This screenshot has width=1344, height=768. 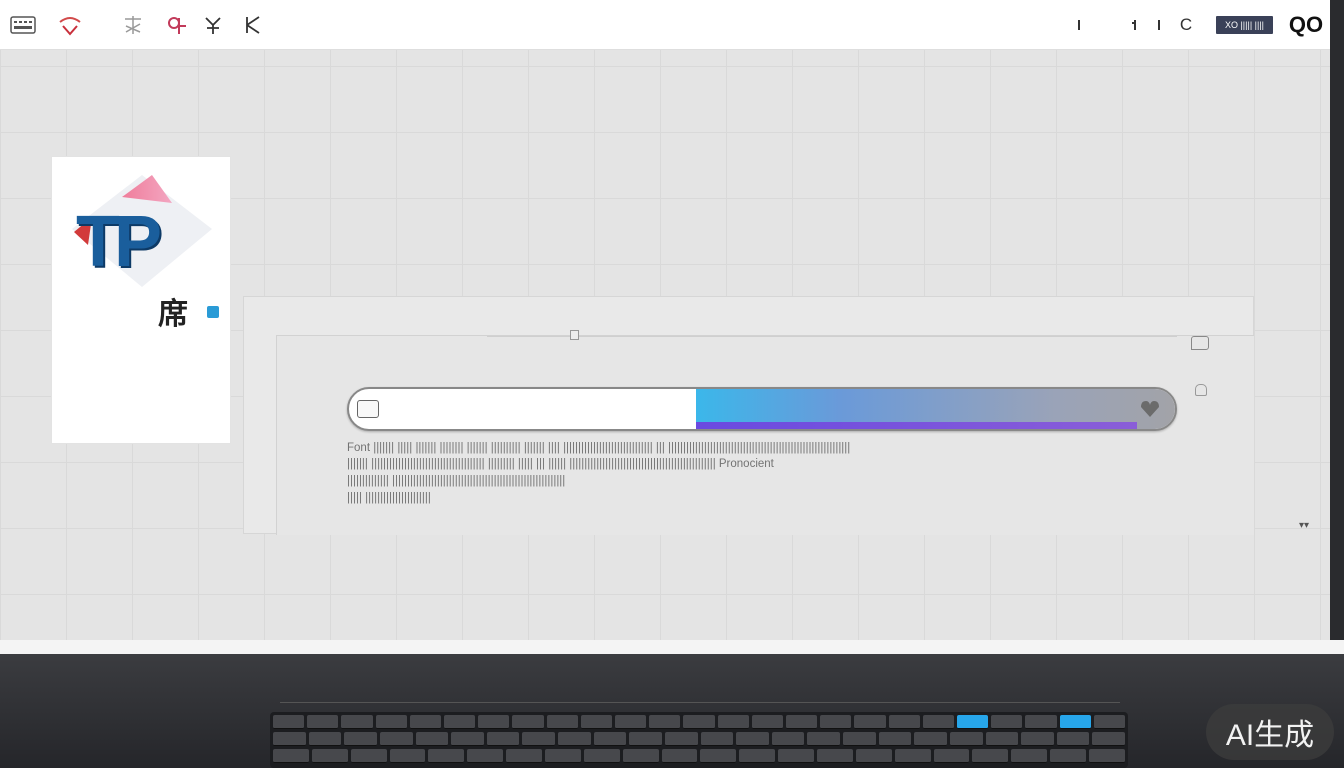 What do you see at coordinates (23, 25) in the screenshot?
I see `keyboard-icon` at bounding box center [23, 25].